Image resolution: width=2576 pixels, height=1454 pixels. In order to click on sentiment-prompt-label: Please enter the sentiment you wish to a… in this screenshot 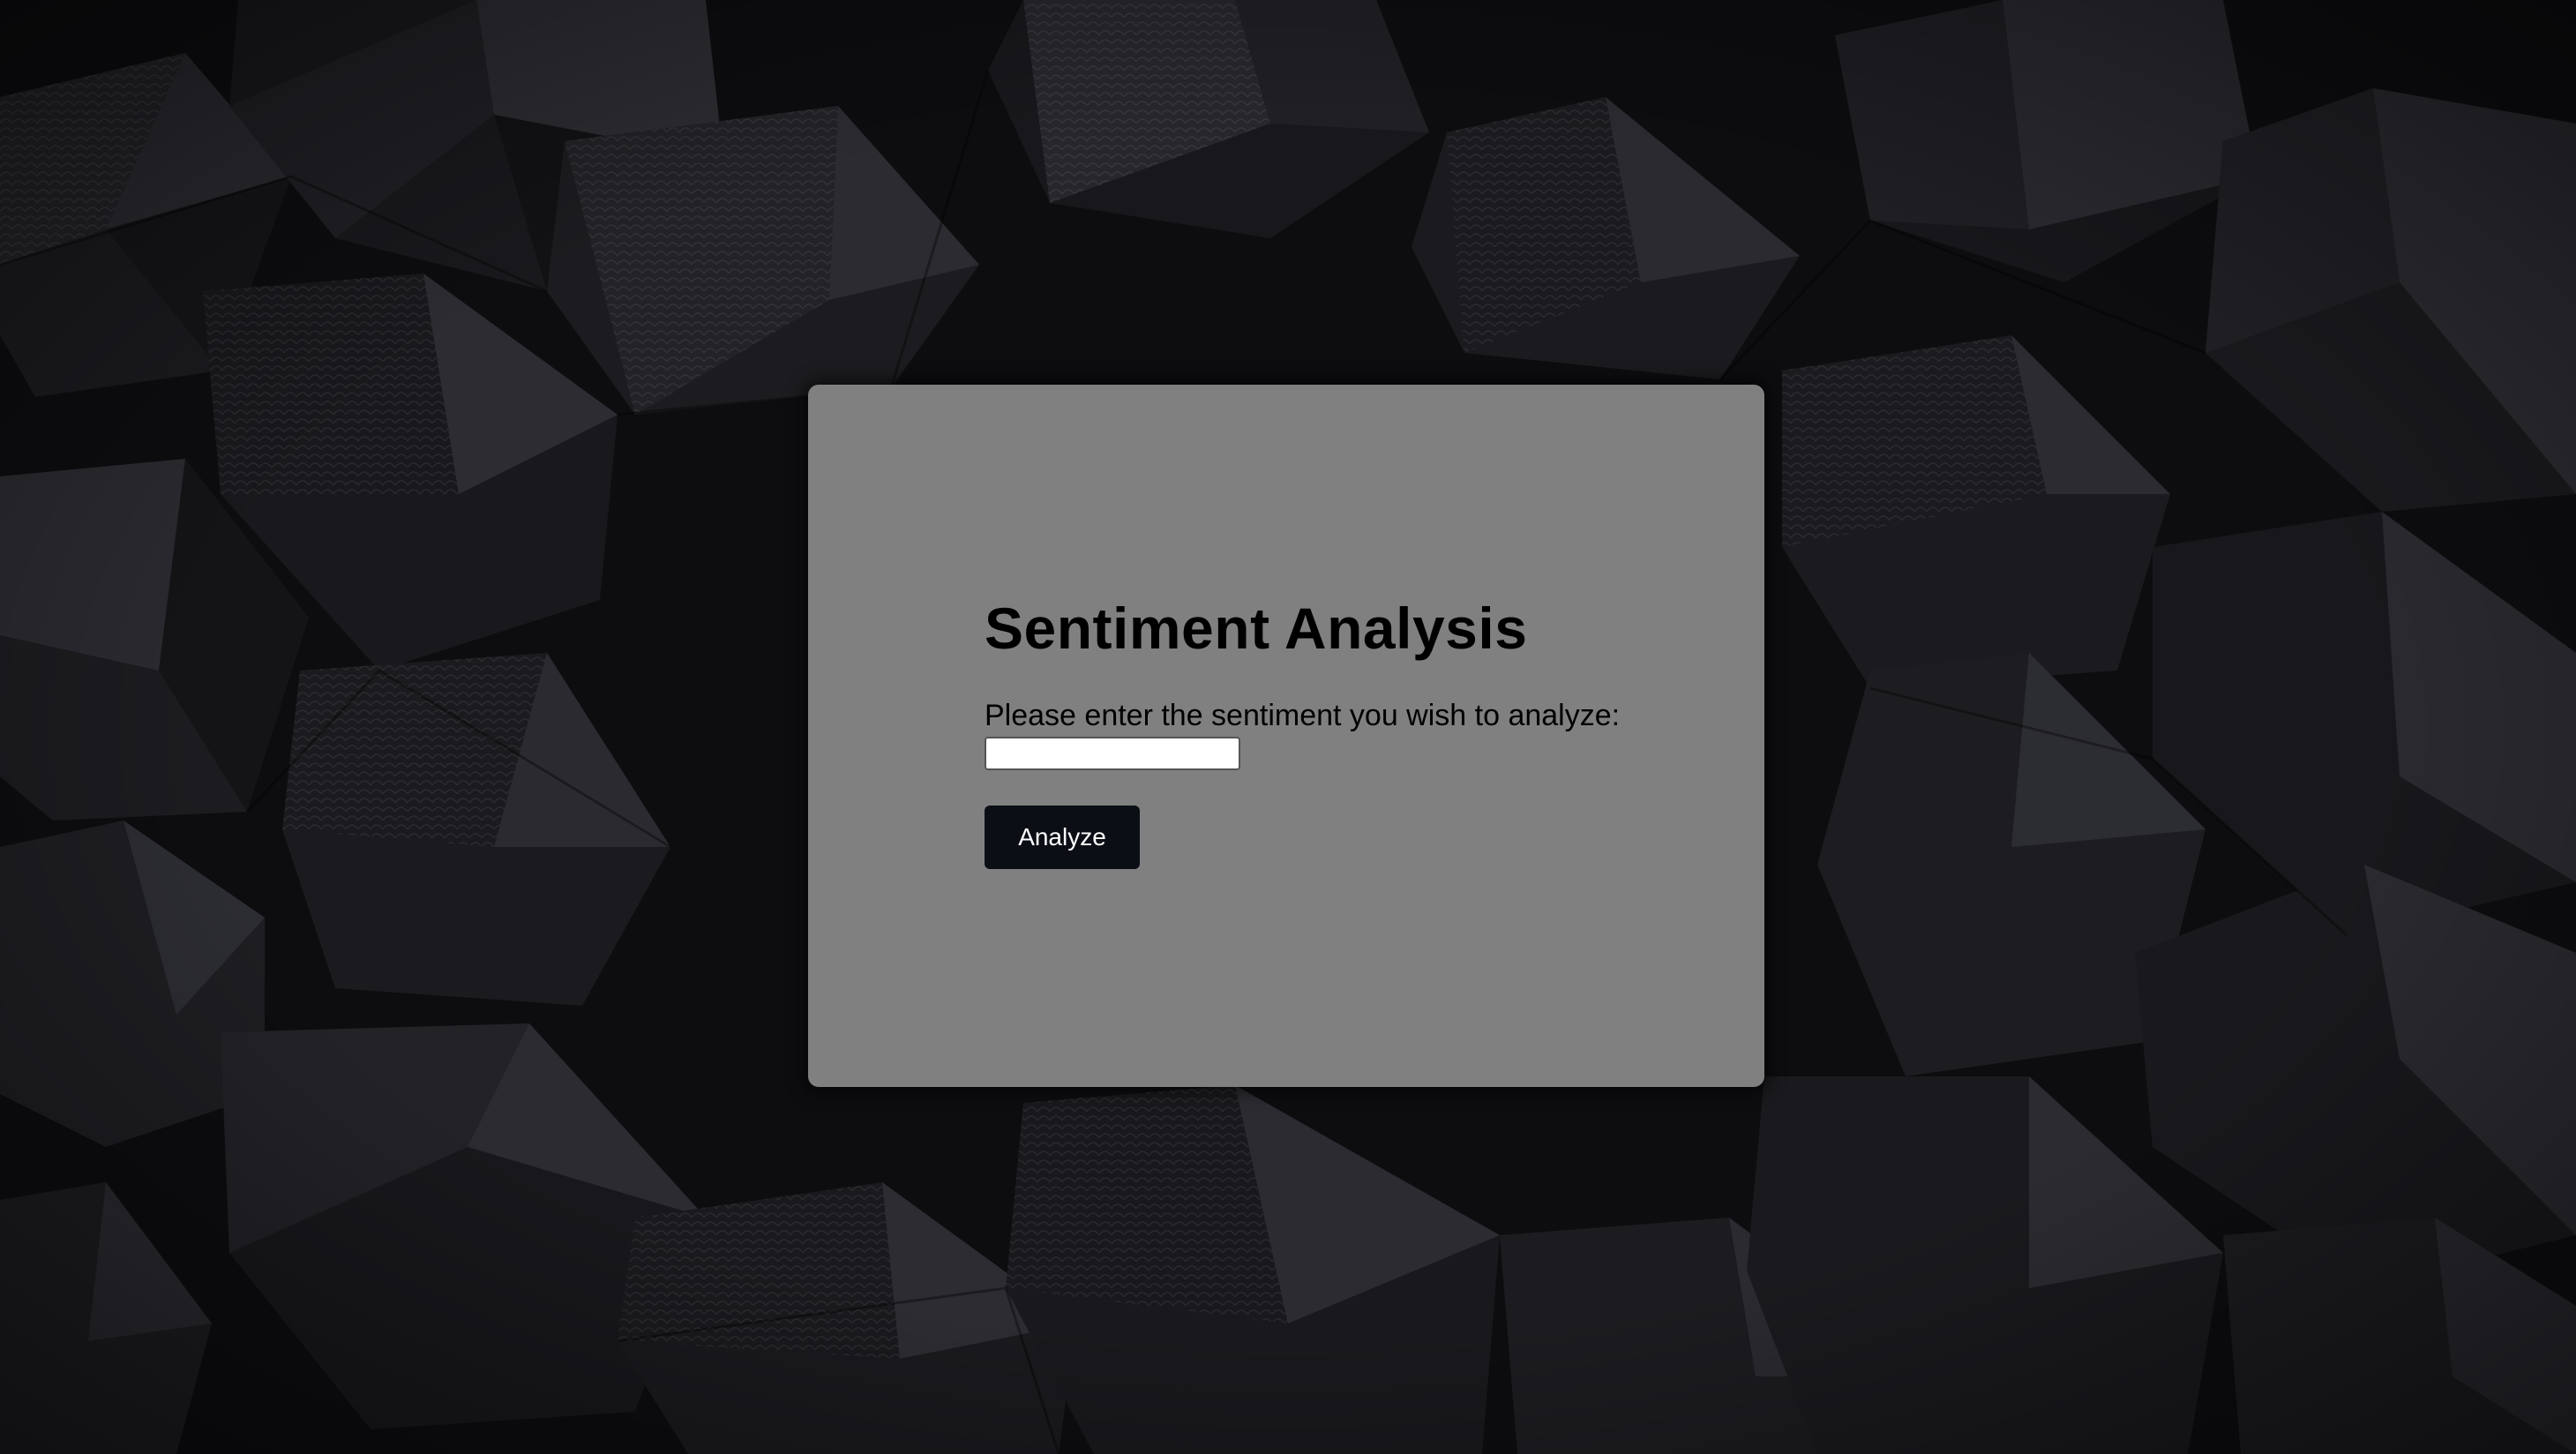, I will do `click(1303, 715)`.